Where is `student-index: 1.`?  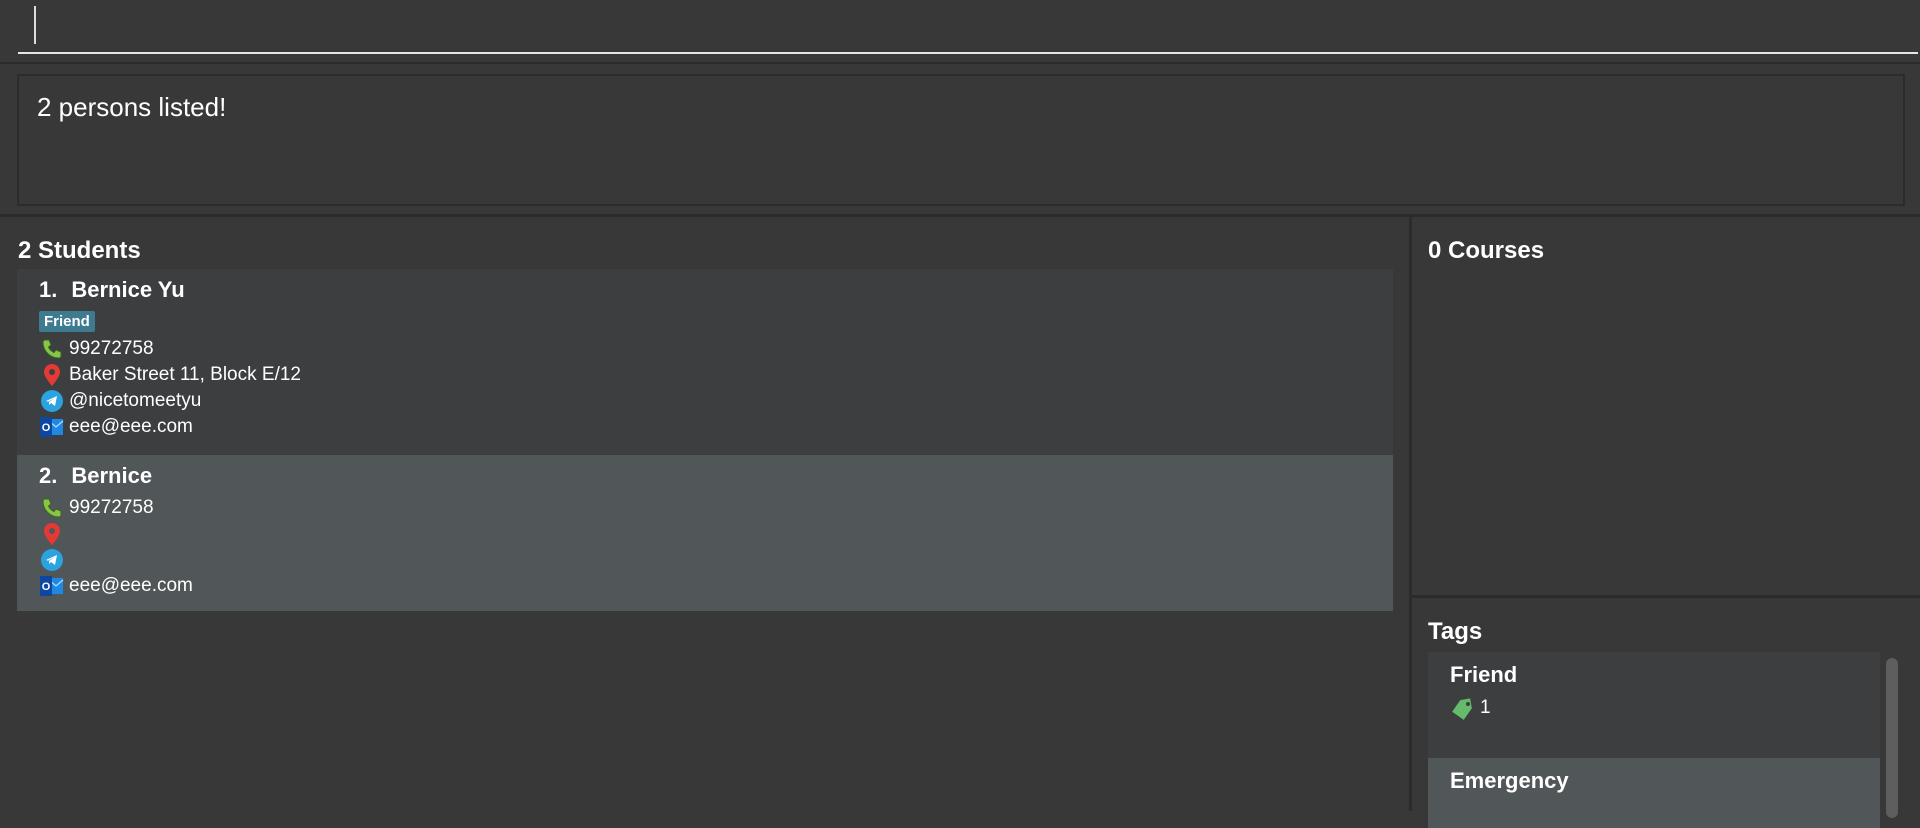 student-index: 1. is located at coordinates (48, 289).